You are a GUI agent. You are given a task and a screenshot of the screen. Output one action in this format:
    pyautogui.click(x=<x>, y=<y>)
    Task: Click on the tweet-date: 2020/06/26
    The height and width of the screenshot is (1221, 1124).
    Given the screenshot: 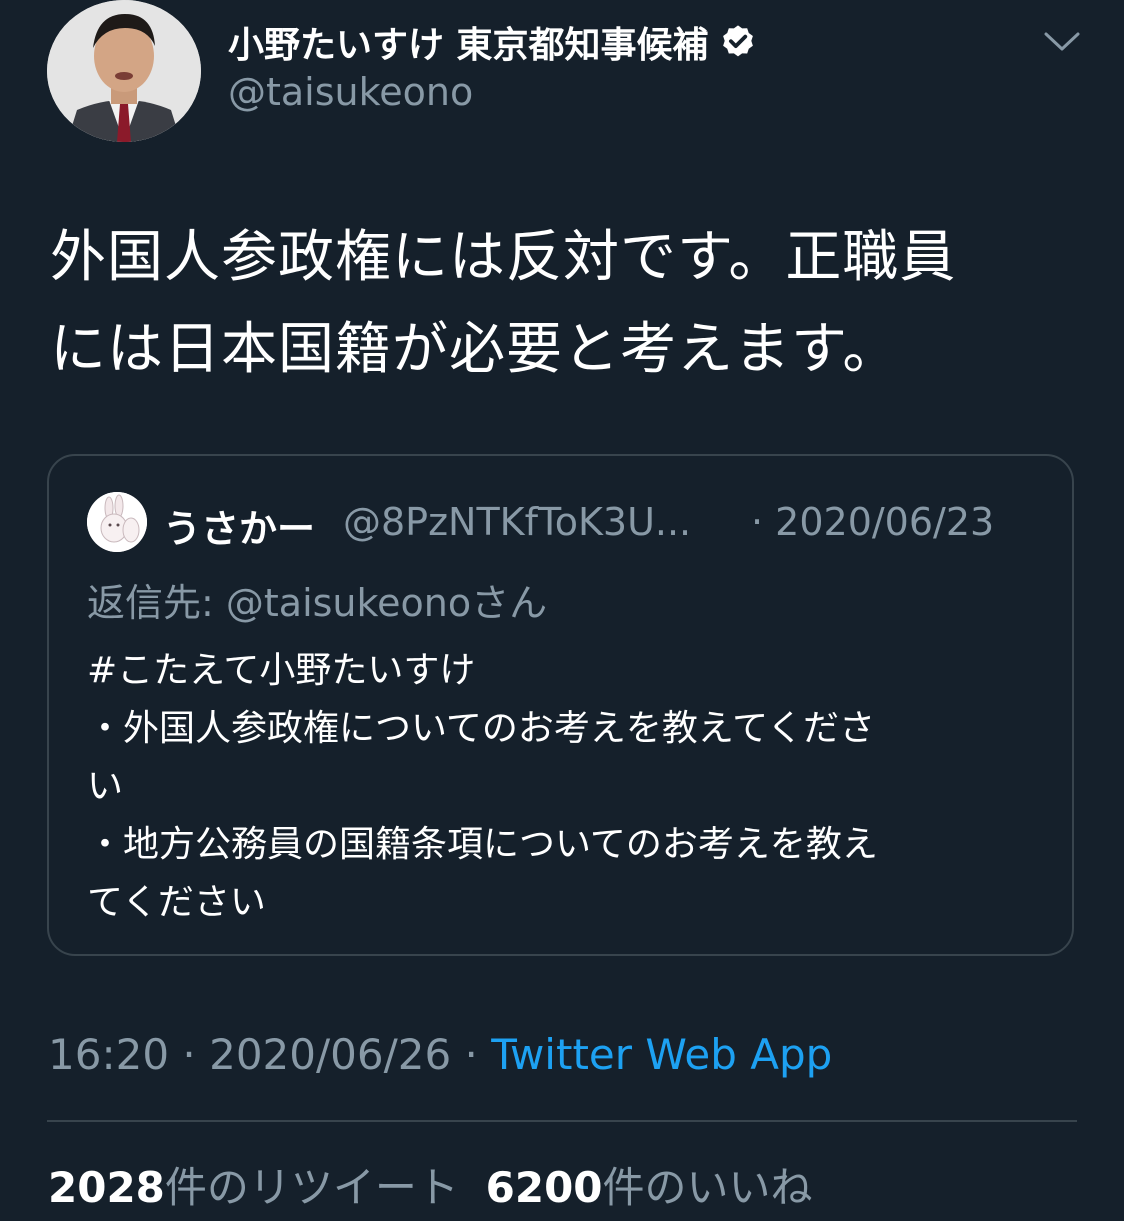 What is the action you would take?
    pyautogui.click(x=330, y=1054)
    